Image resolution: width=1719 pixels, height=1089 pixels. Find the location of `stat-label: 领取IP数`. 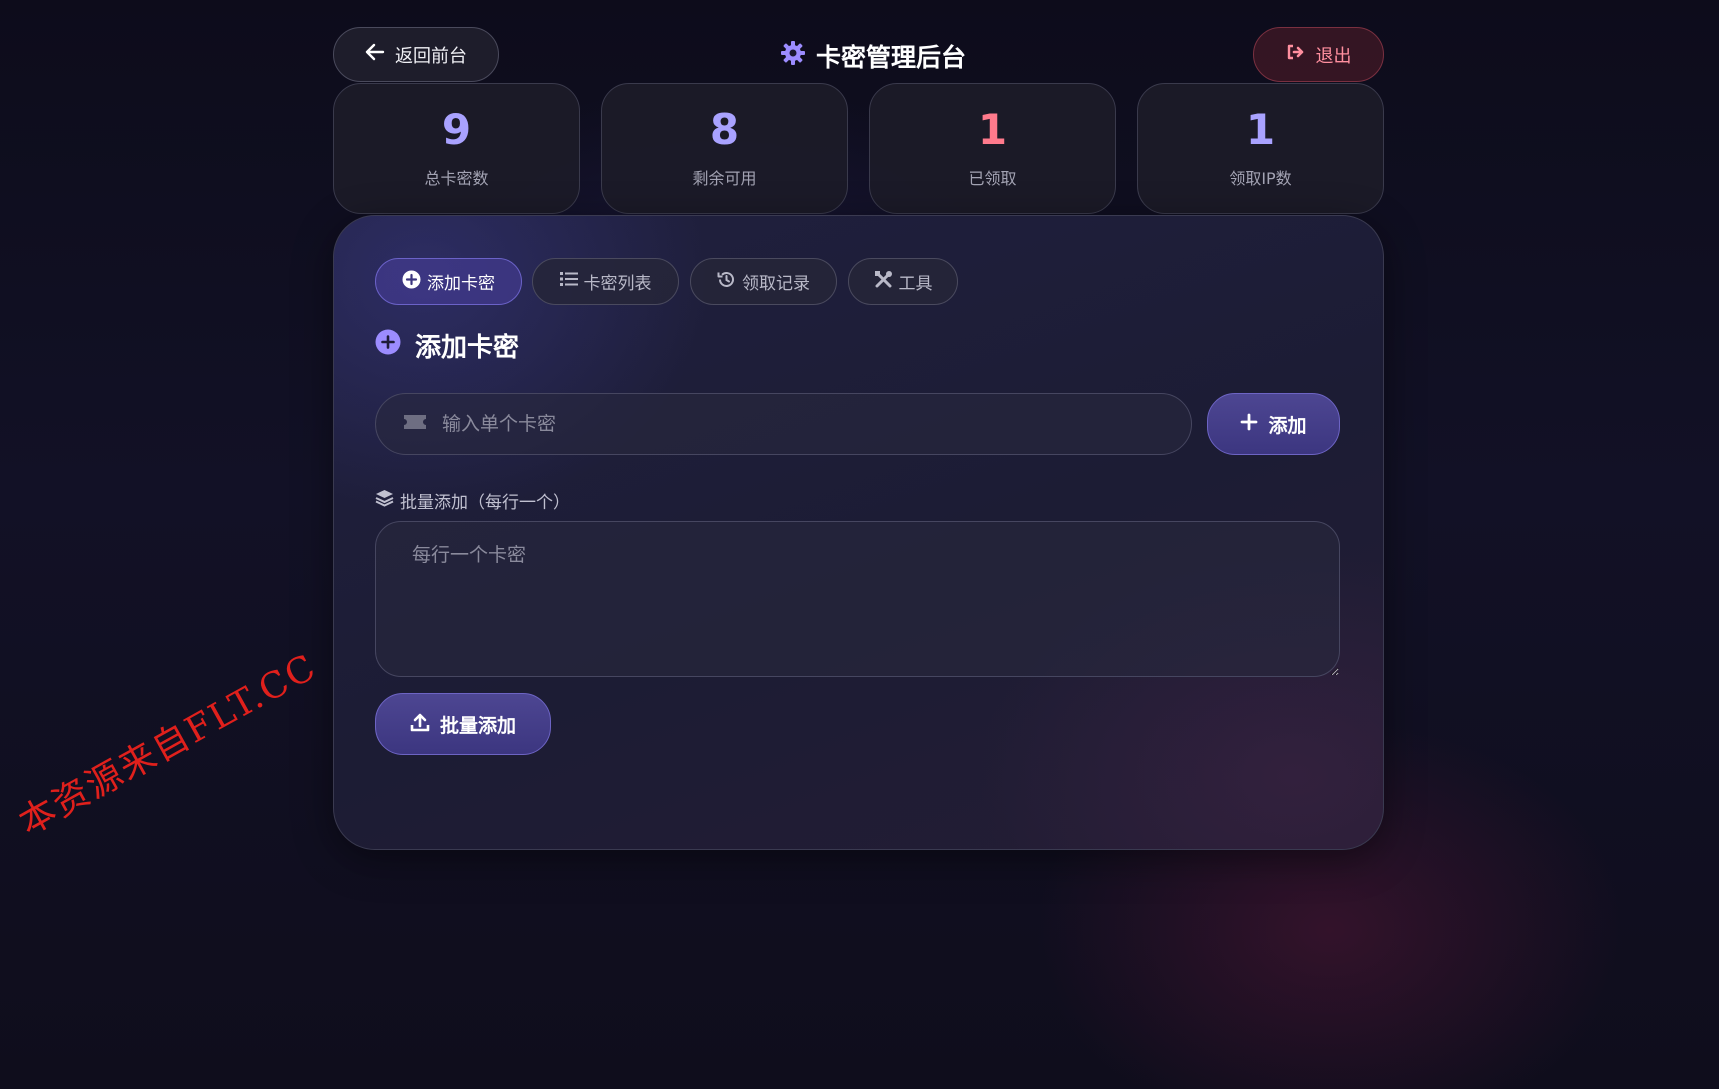

stat-label: 领取IP数 is located at coordinates (1260, 178).